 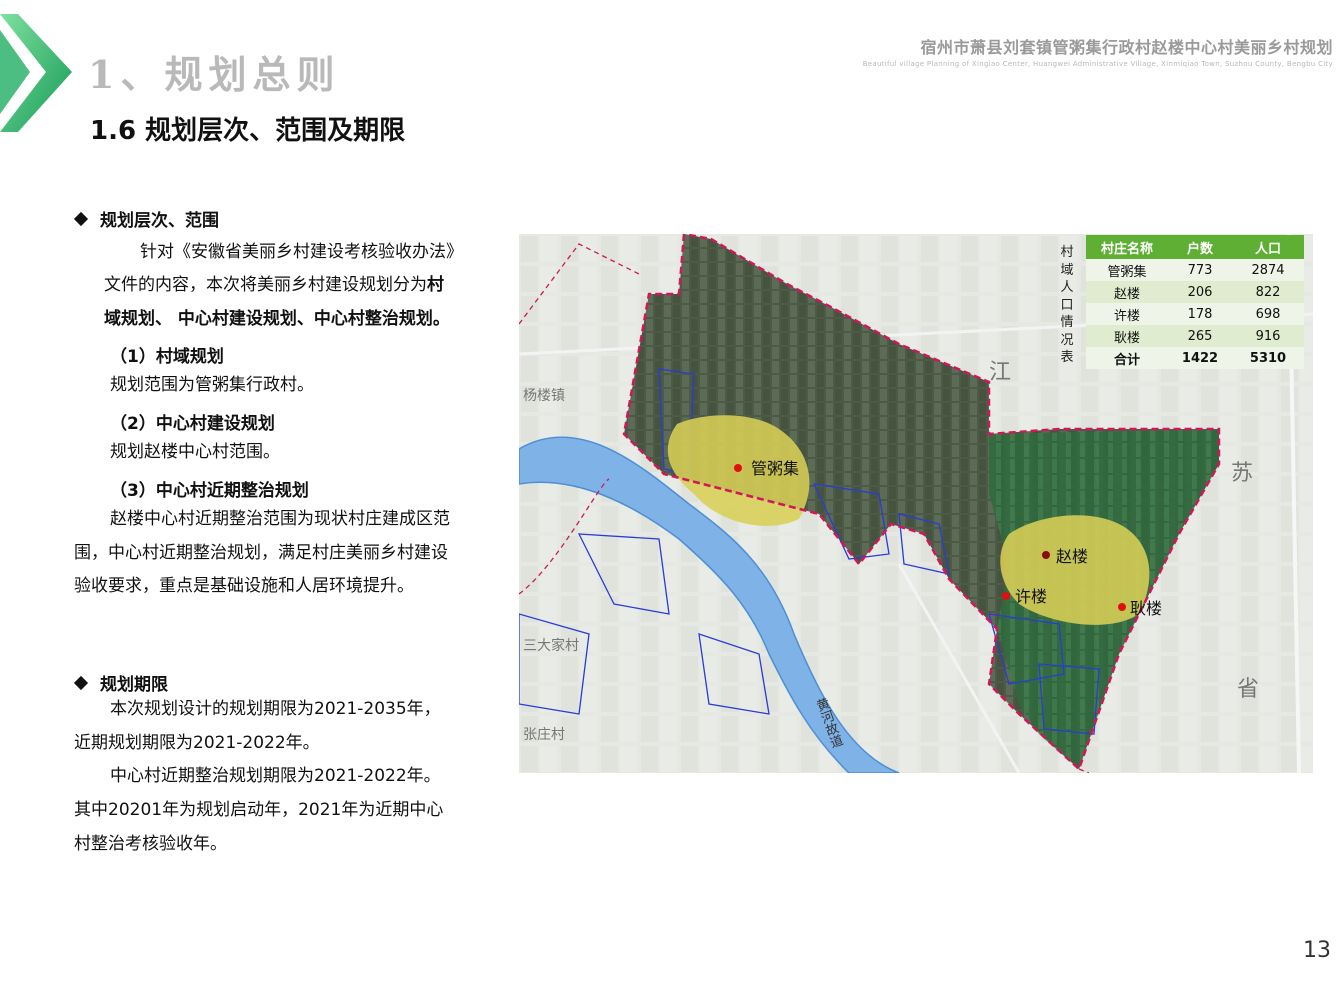 I want to click on cell-households: 178, so click(x=1200, y=314).